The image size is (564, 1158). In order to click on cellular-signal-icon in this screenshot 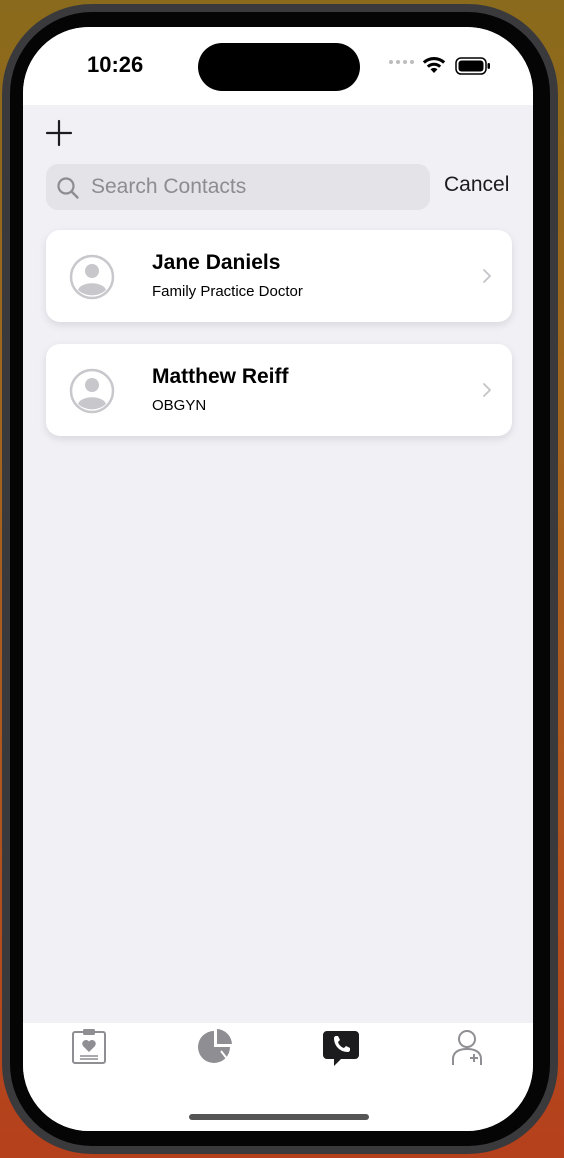, I will do `click(401, 62)`.